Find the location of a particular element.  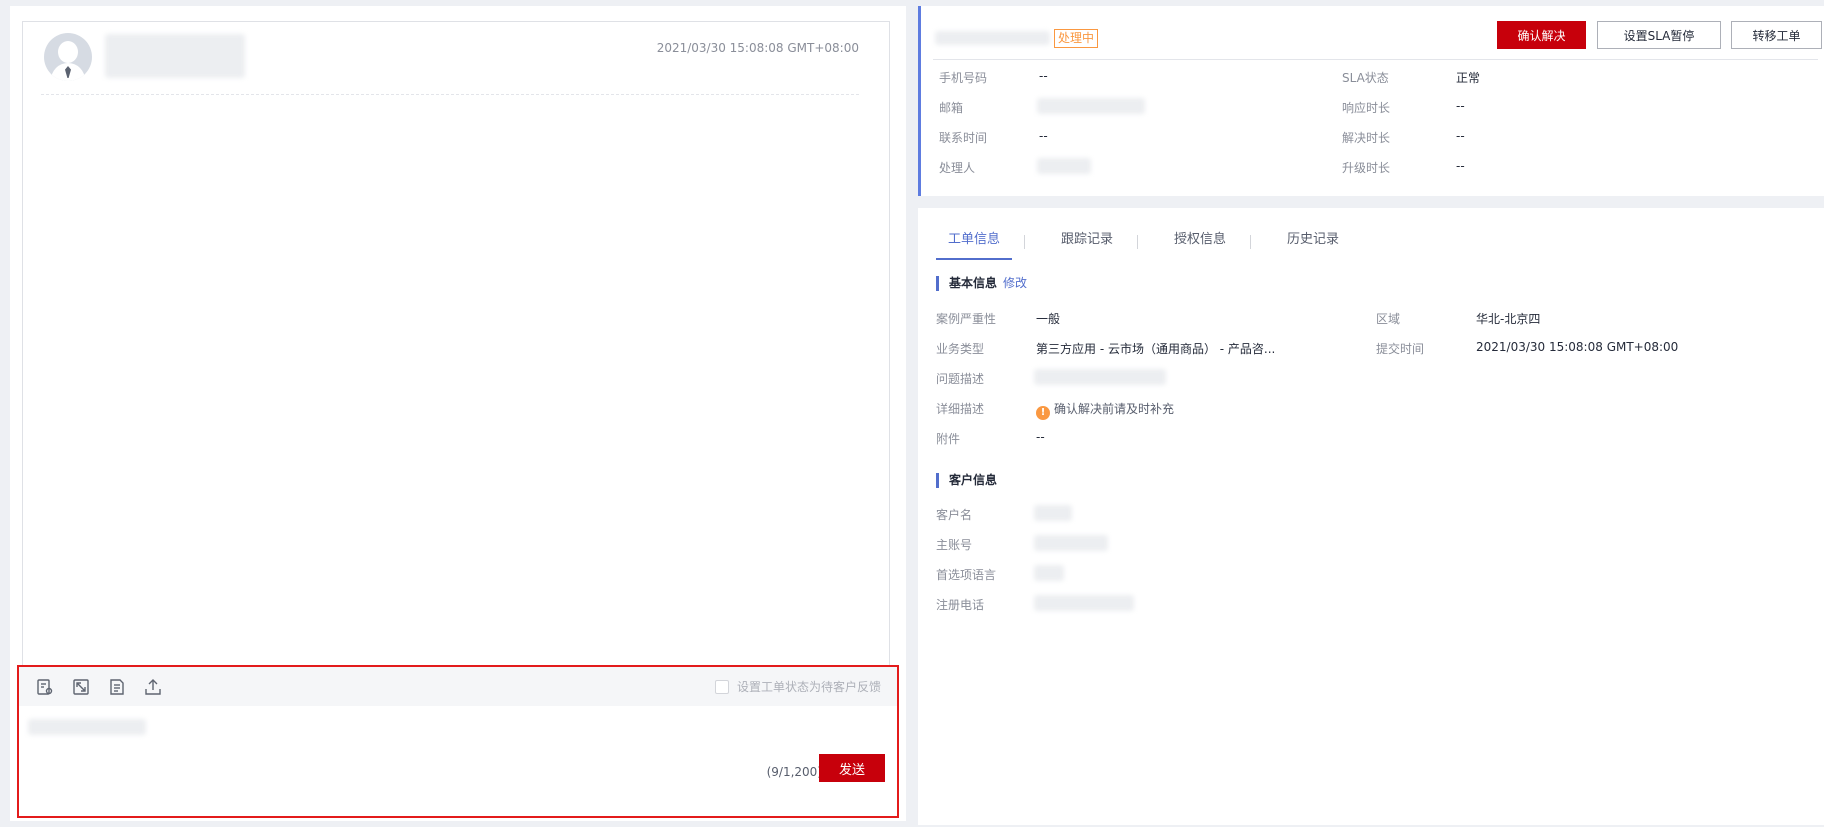

problem-redacted is located at coordinates (1100, 377).